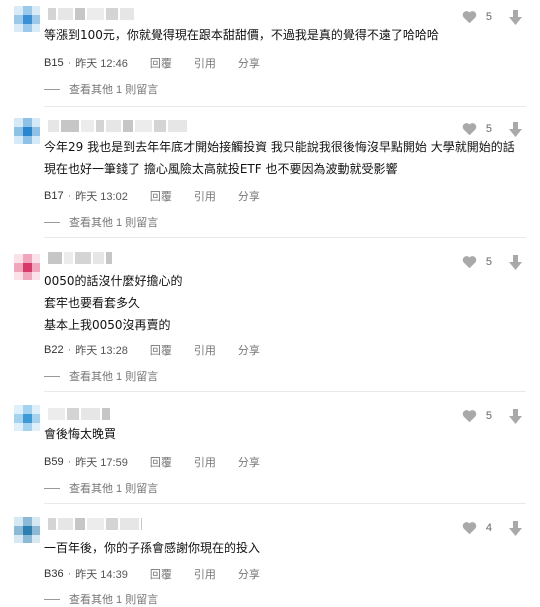 Image resolution: width=540 pixels, height=607 pixels. I want to click on comment-time: 昨天 13:28, so click(101, 351).